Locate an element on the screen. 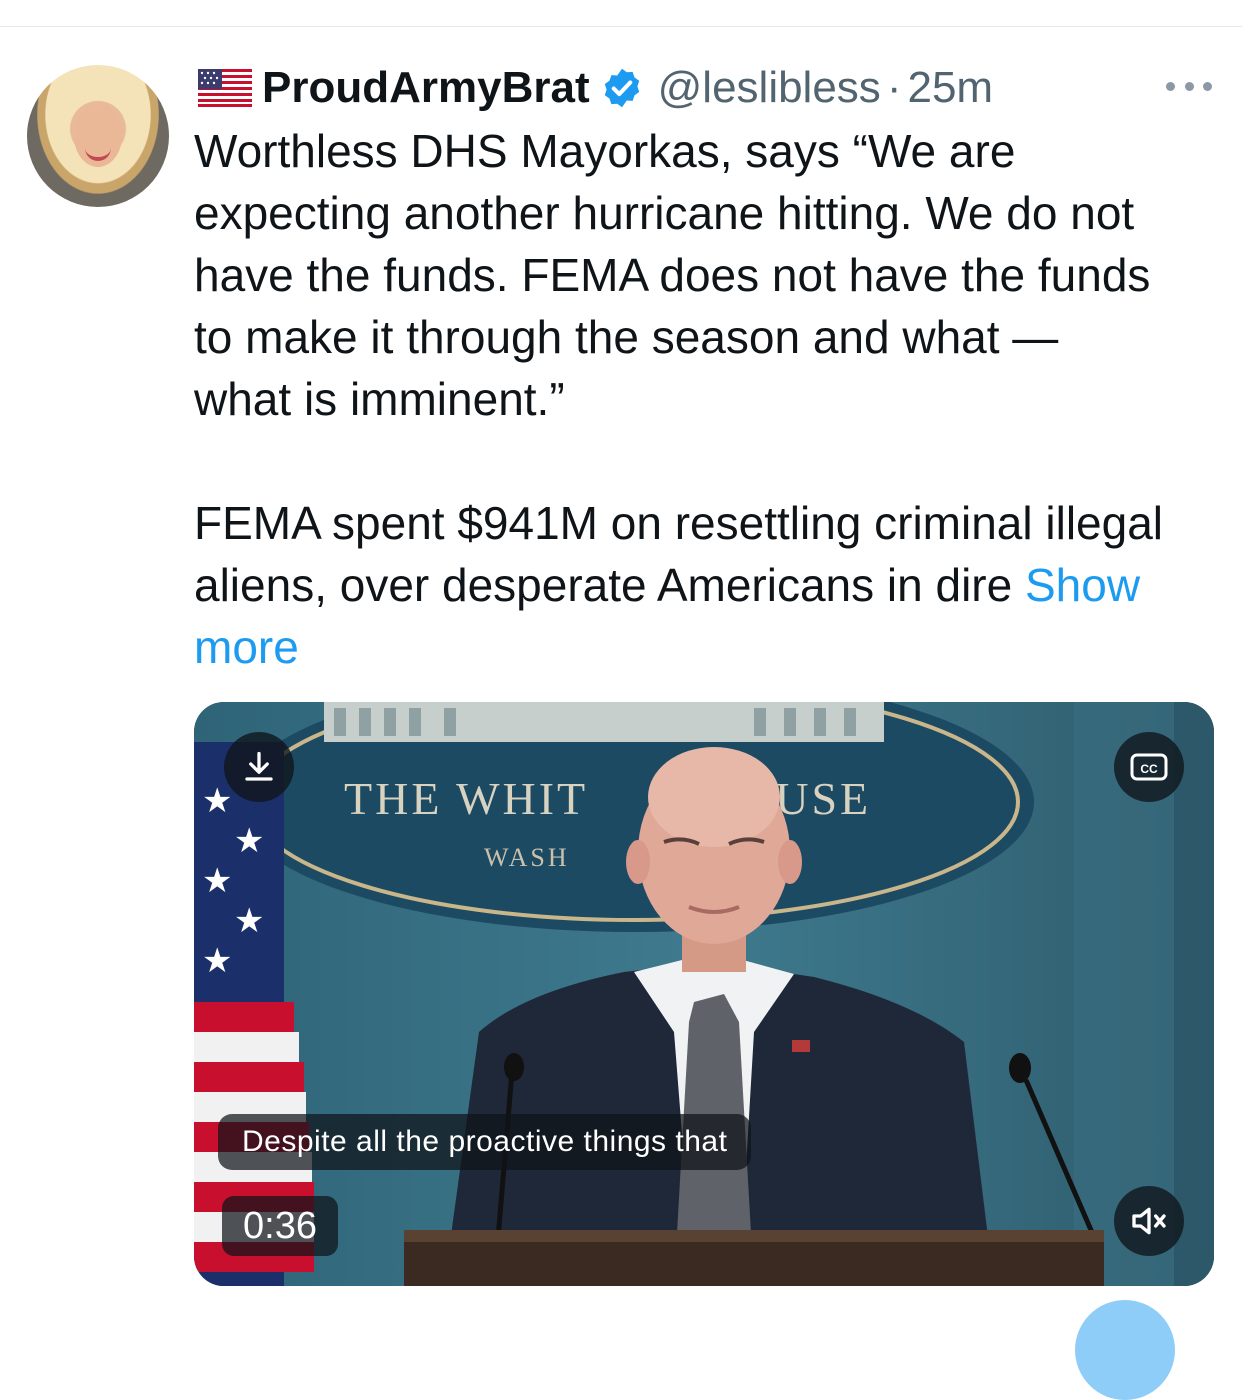  video-duration: 0:36 is located at coordinates (280, 1226).